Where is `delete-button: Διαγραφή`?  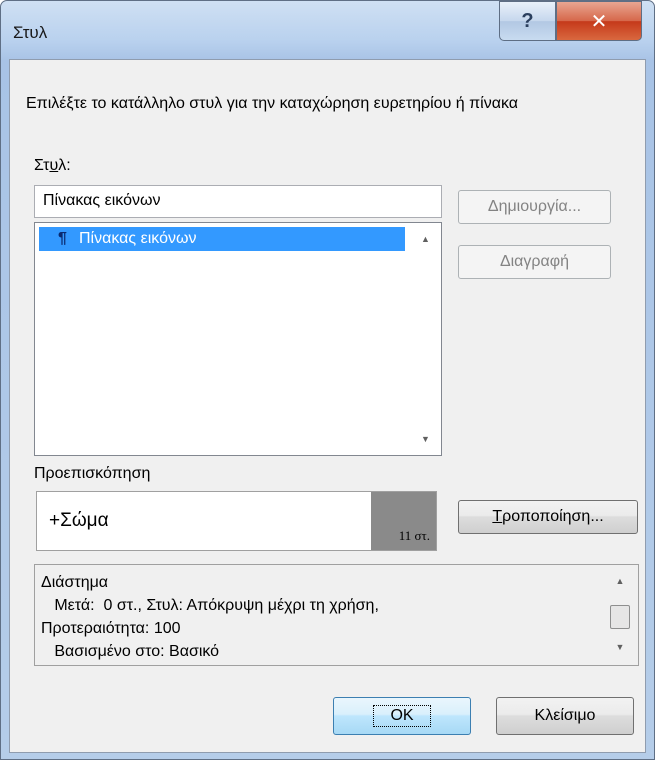
delete-button: Διαγραφή is located at coordinates (534, 262).